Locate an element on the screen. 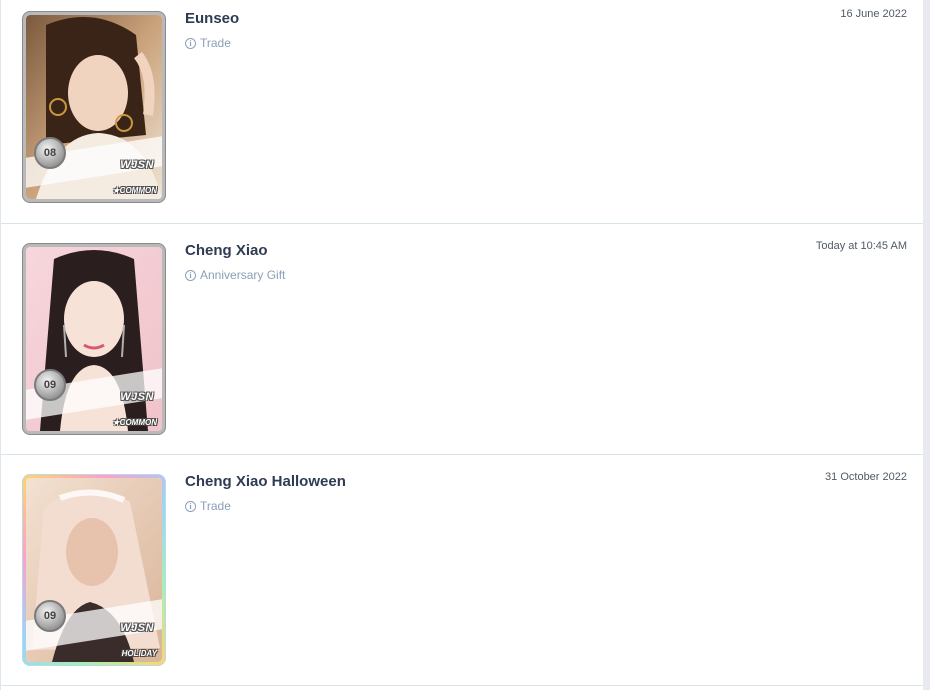 The width and height of the screenshot is (930, 690). card-name: Cheng Xiao is located at coordinates (226, 250).